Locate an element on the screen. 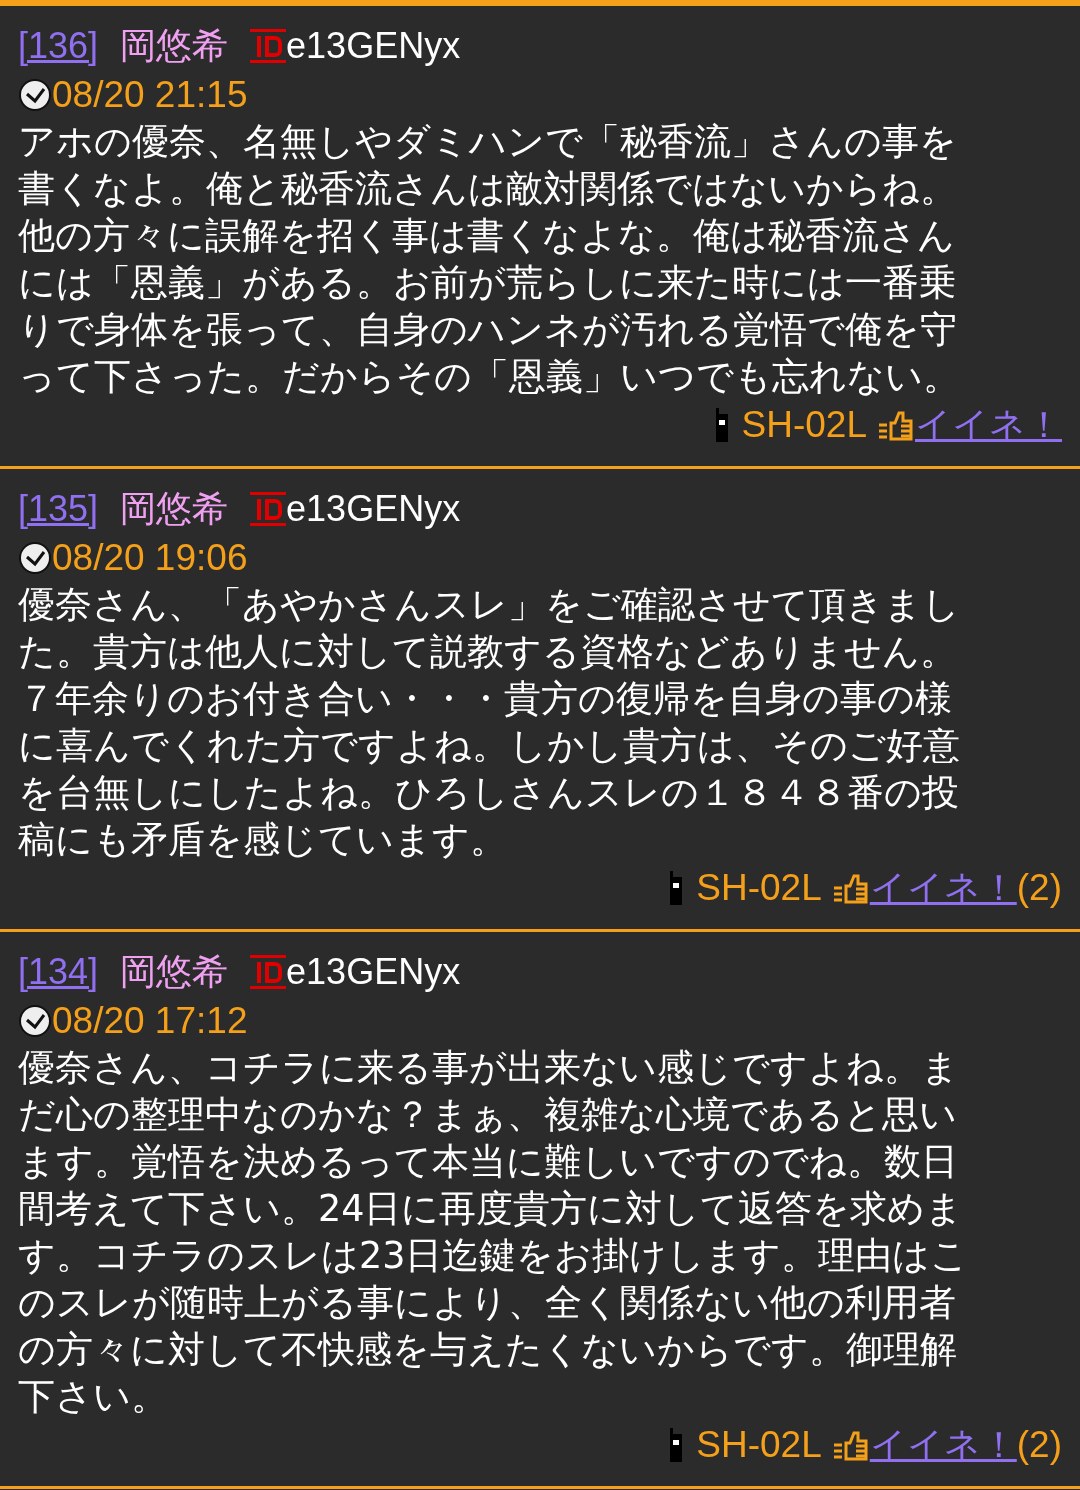 This screenshot has width=1080, height=1490. post-time: 08/20 19:06 is located at coordinates (150, 558).